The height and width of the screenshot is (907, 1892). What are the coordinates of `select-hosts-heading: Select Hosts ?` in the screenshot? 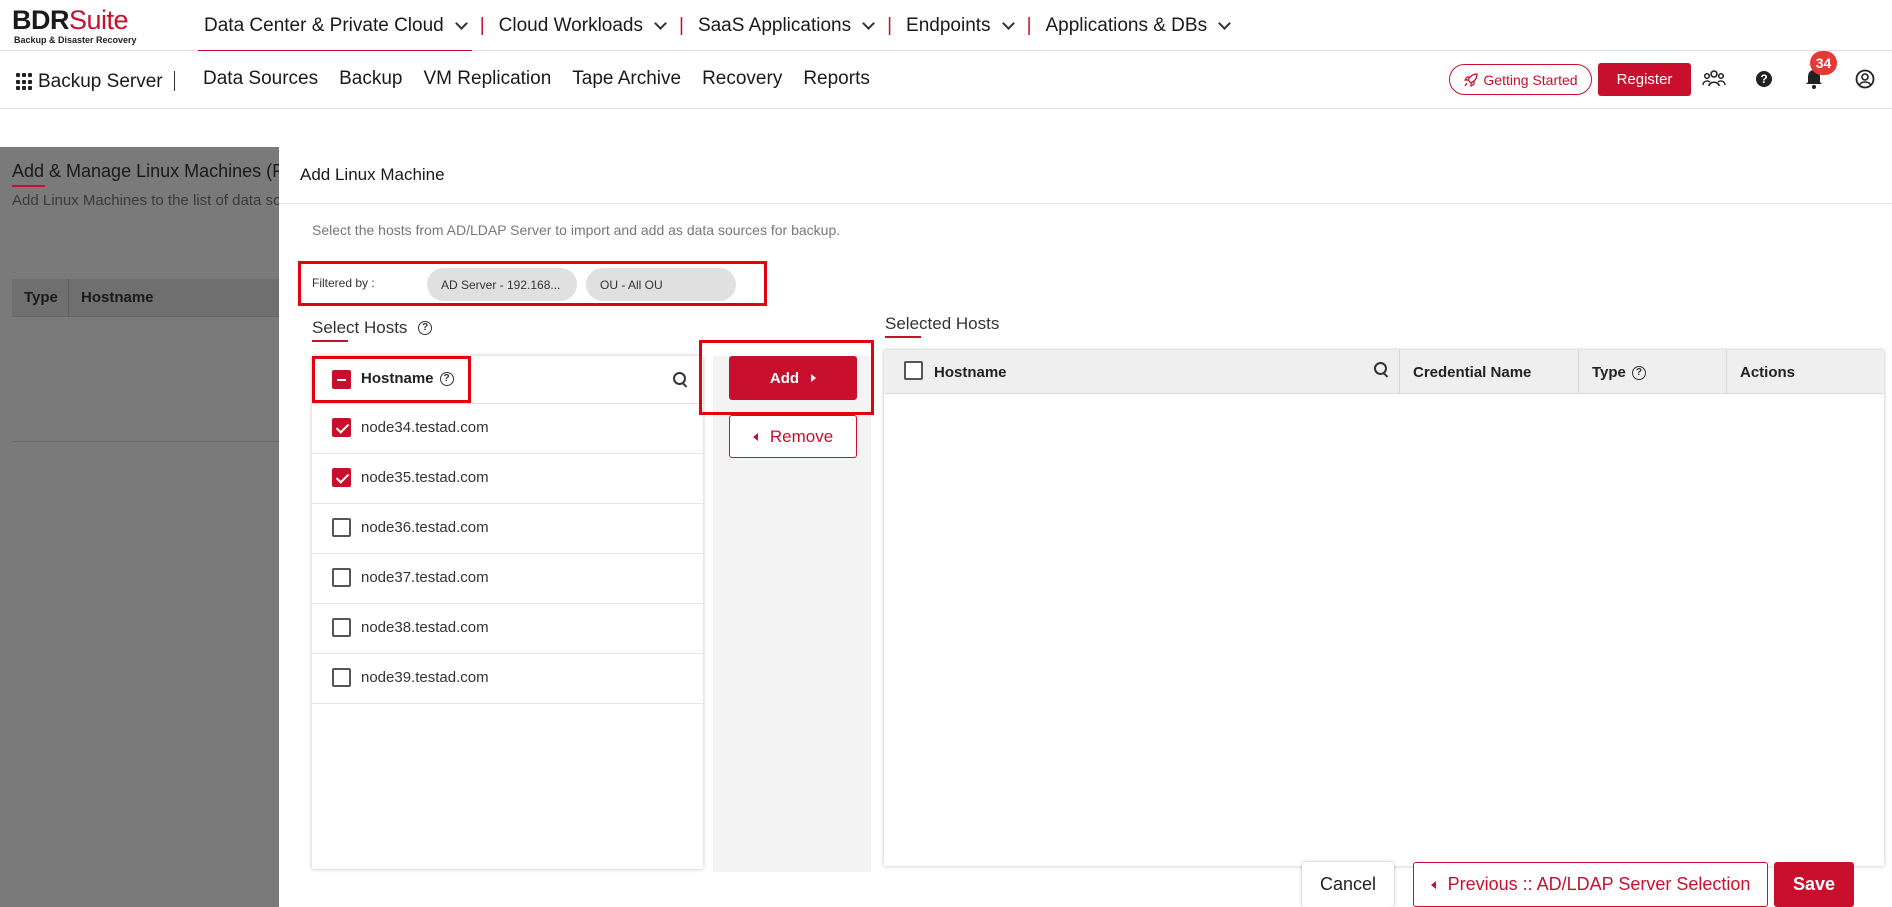 It's located at (372, 328).